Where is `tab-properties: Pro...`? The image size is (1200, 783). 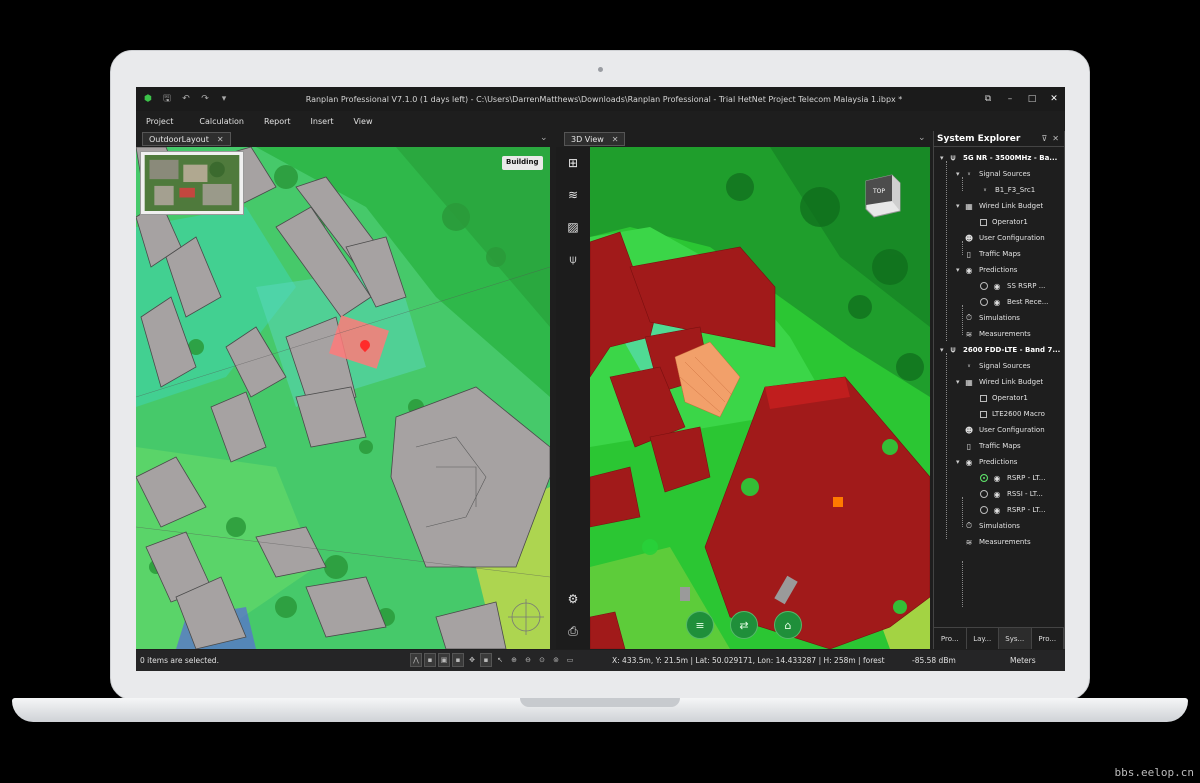
tab-properties: Pro... is located at coordinates (1048, 638).